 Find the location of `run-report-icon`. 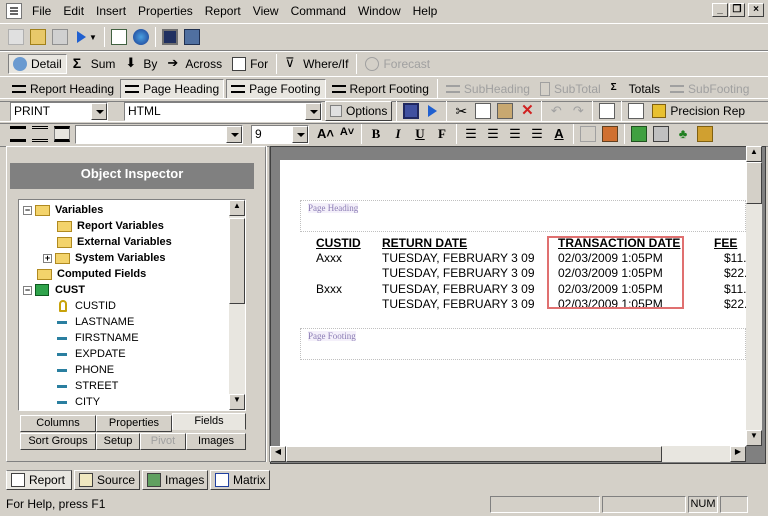

run-report-icon is located at coordinates (433, 111).